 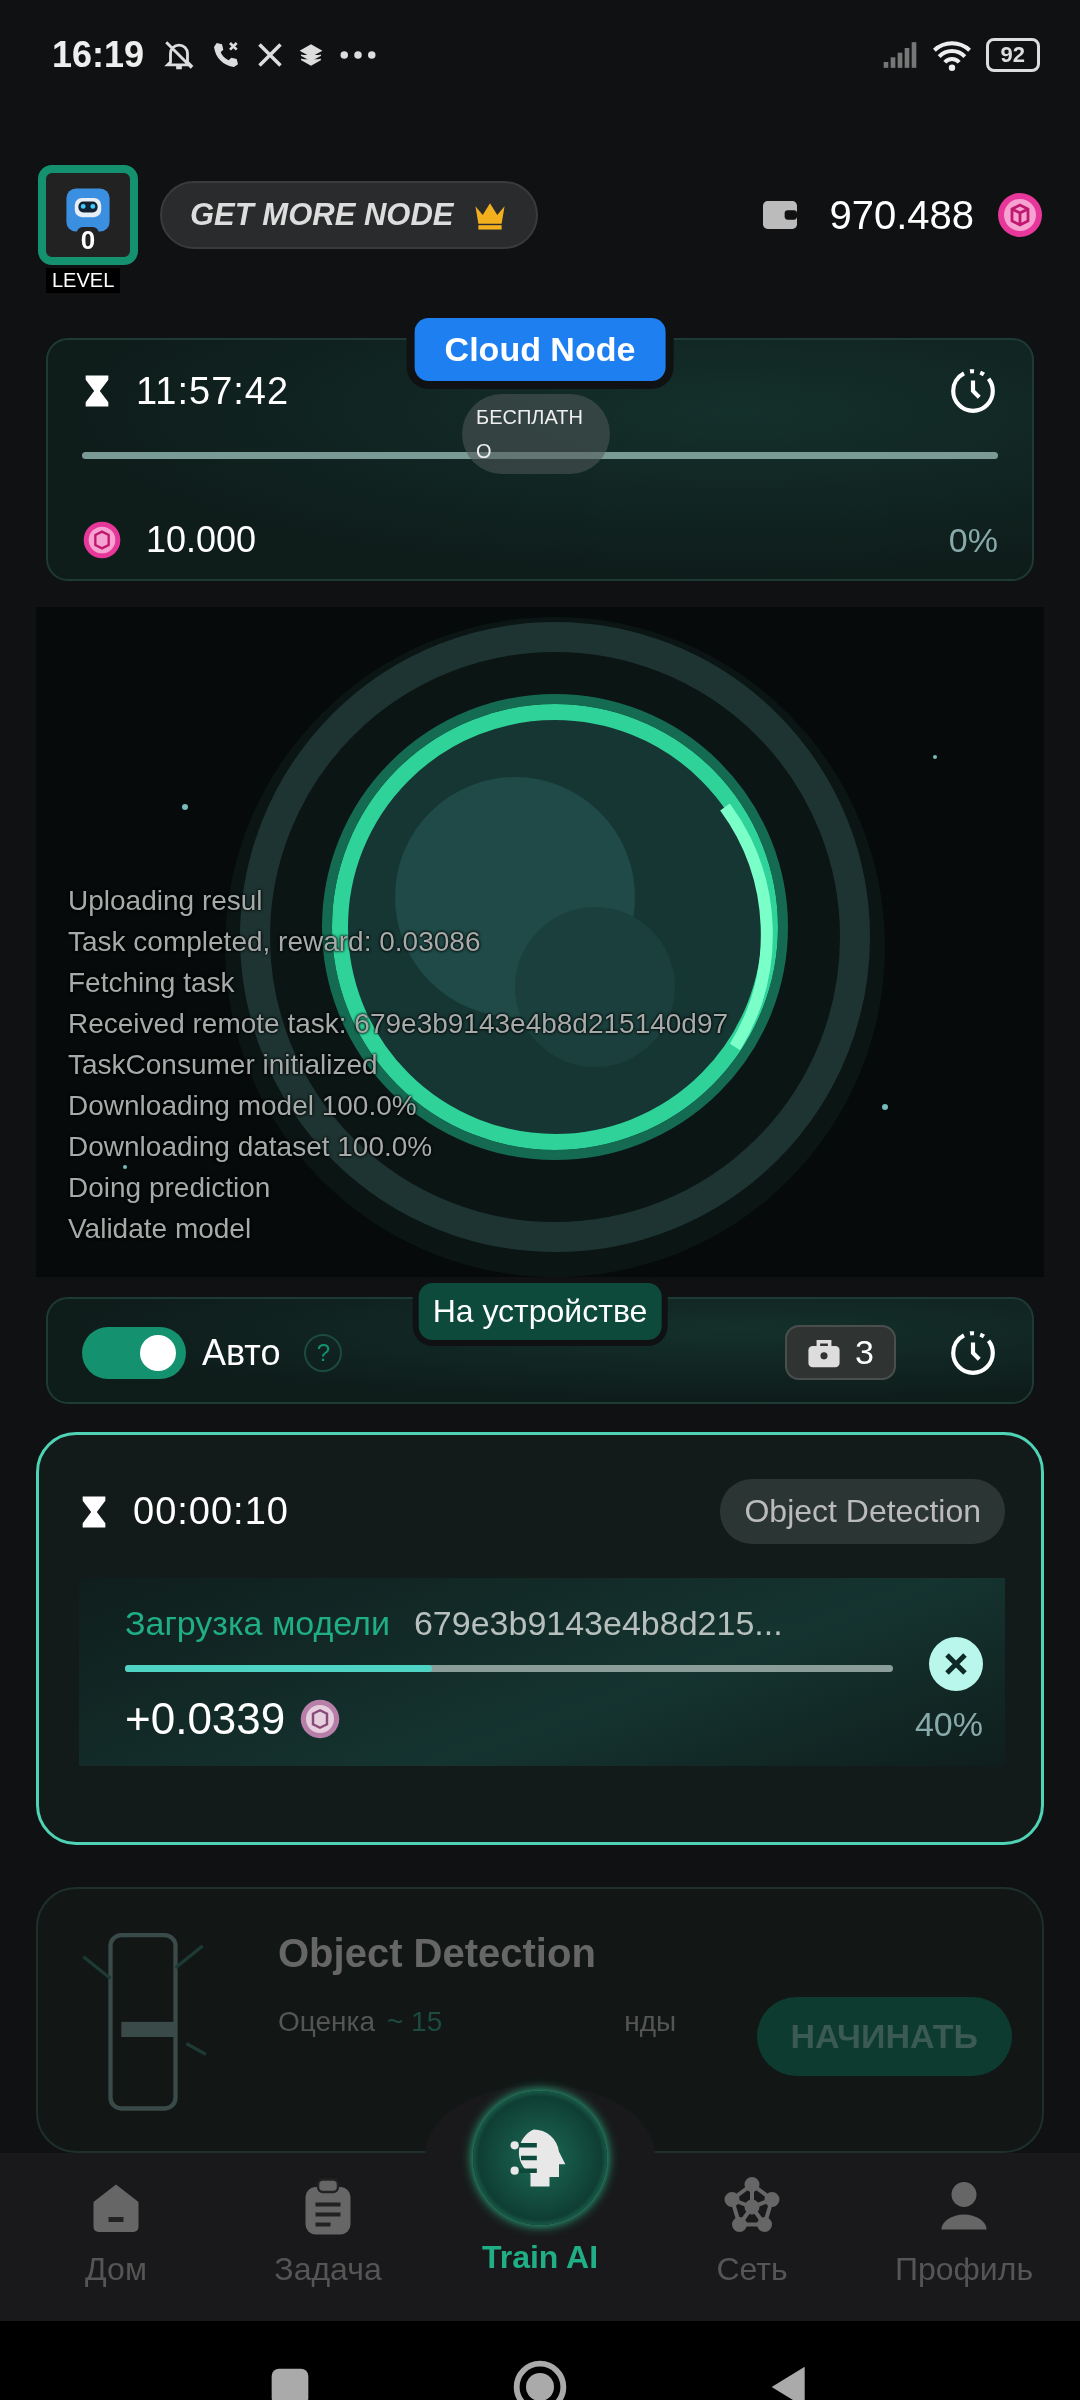 I want to click on nav-tab: Профиль, so click(x=964, y=2220).